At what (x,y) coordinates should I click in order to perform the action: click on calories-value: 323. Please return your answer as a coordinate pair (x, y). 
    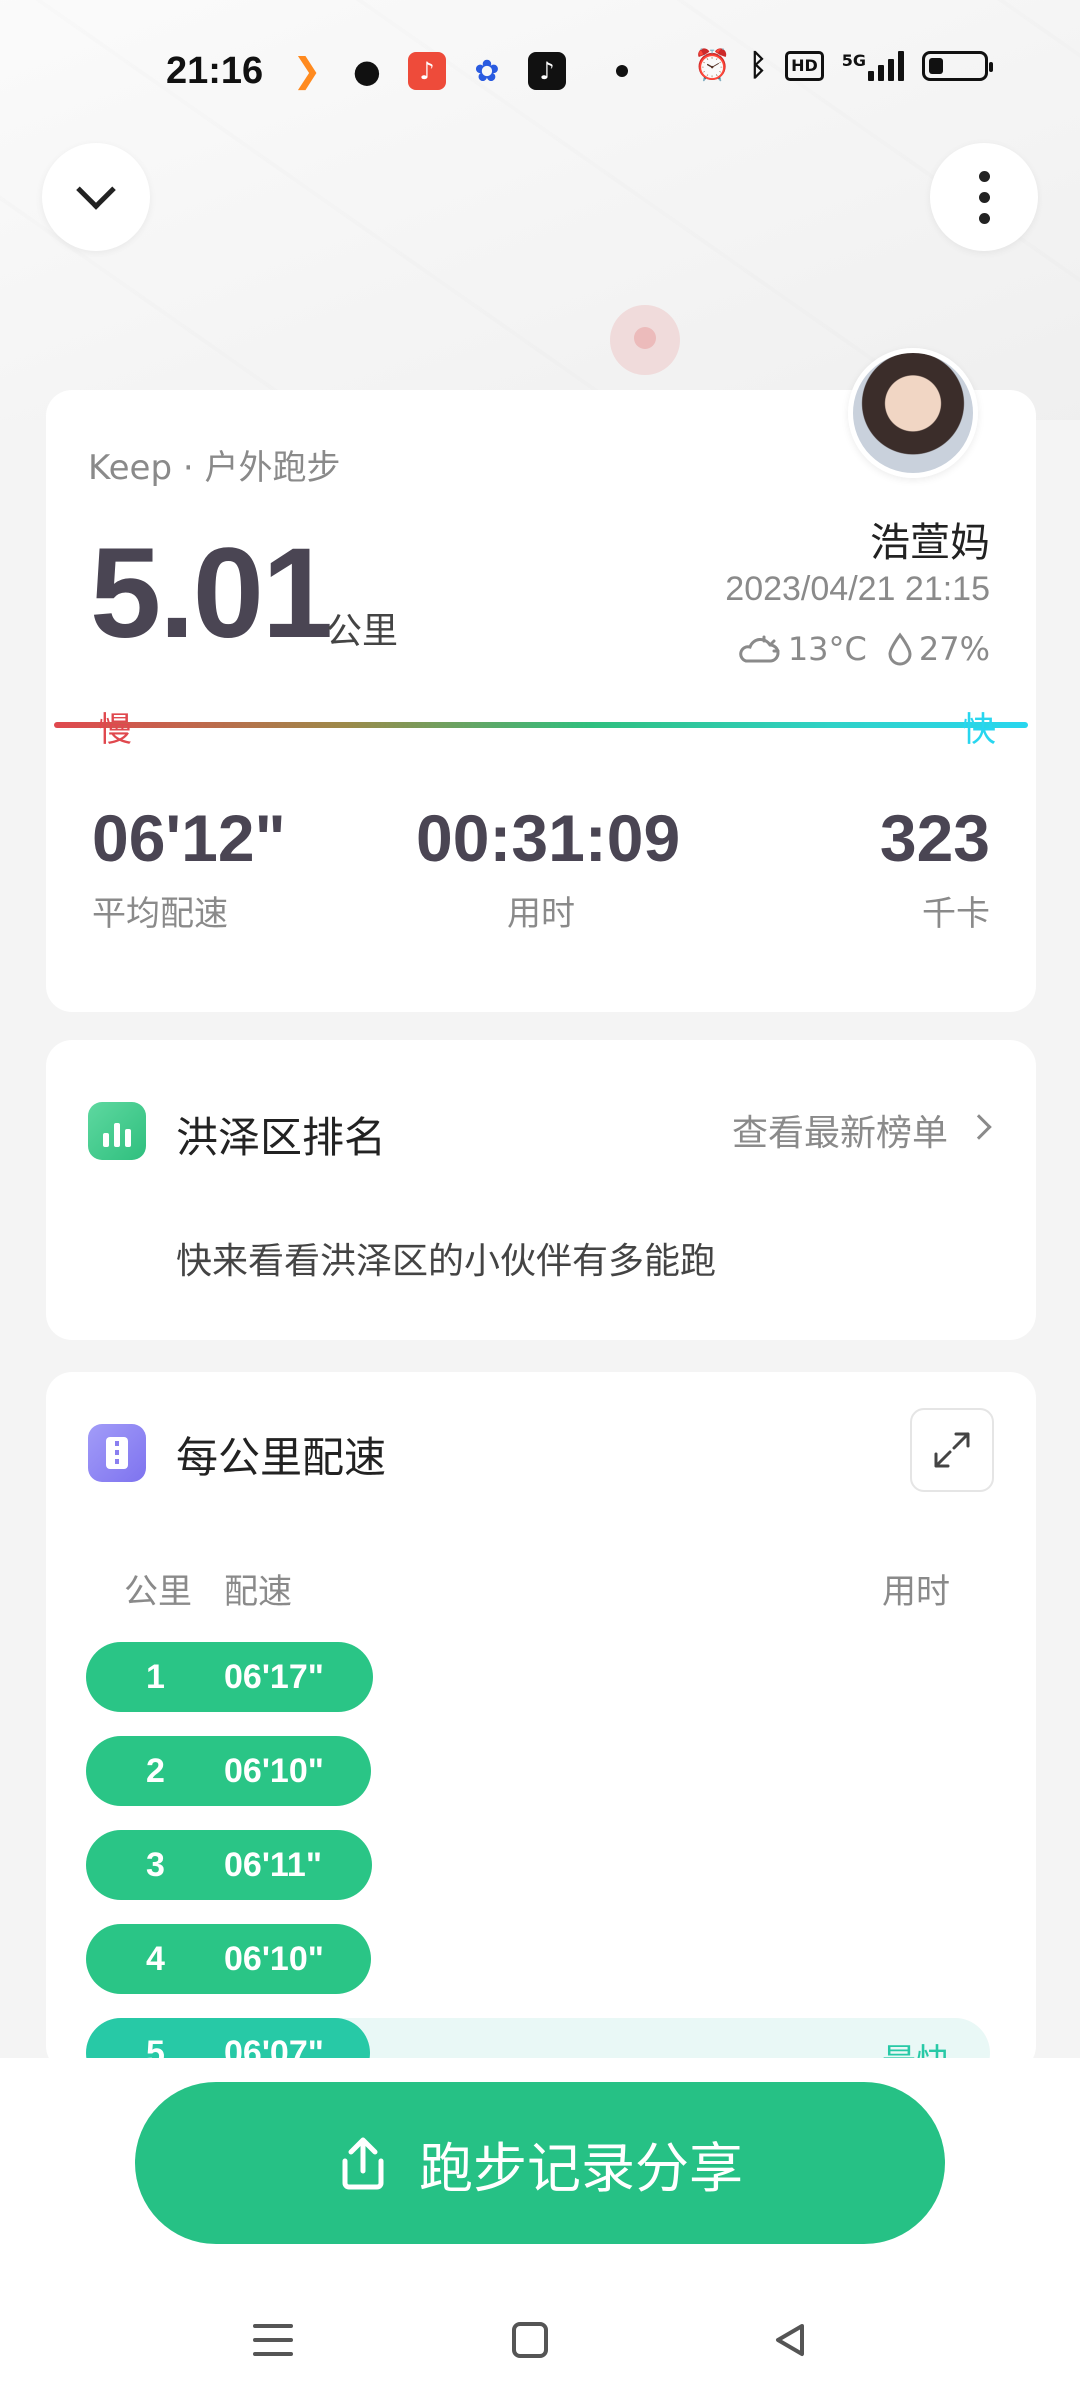
    Looking at the image, I should click on (934, 838).